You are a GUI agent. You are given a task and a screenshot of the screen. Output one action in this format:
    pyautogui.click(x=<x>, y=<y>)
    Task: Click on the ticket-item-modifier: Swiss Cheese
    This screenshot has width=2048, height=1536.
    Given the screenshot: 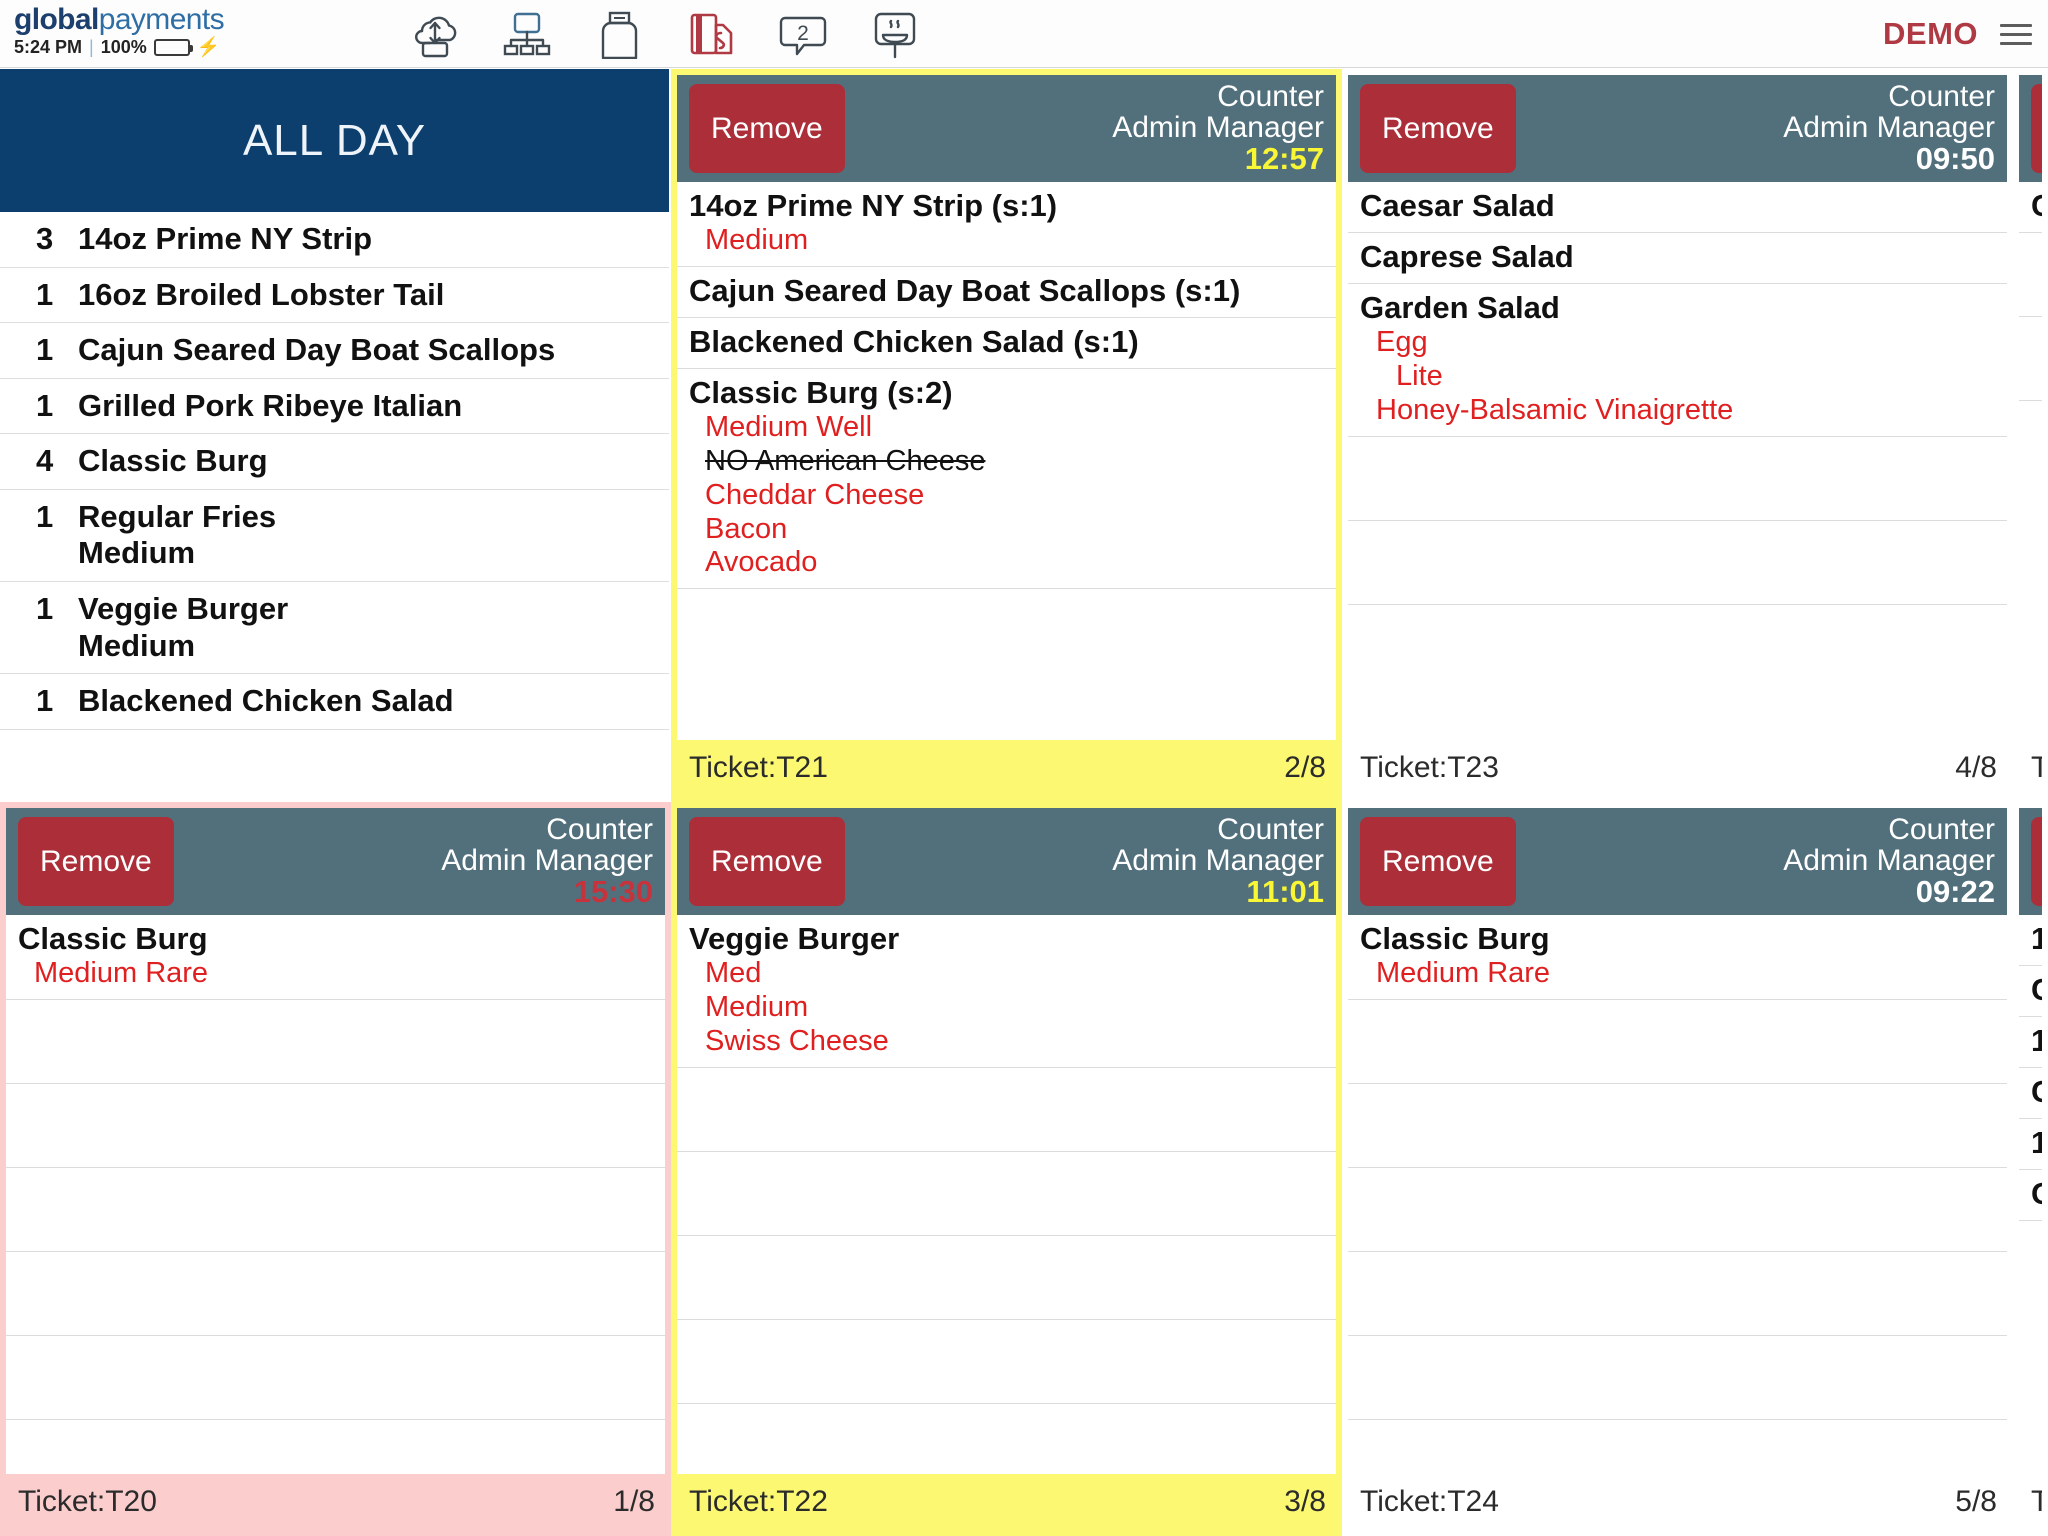 What is the action you would take?
    pyautogui.click(x=797, y=1040)
    